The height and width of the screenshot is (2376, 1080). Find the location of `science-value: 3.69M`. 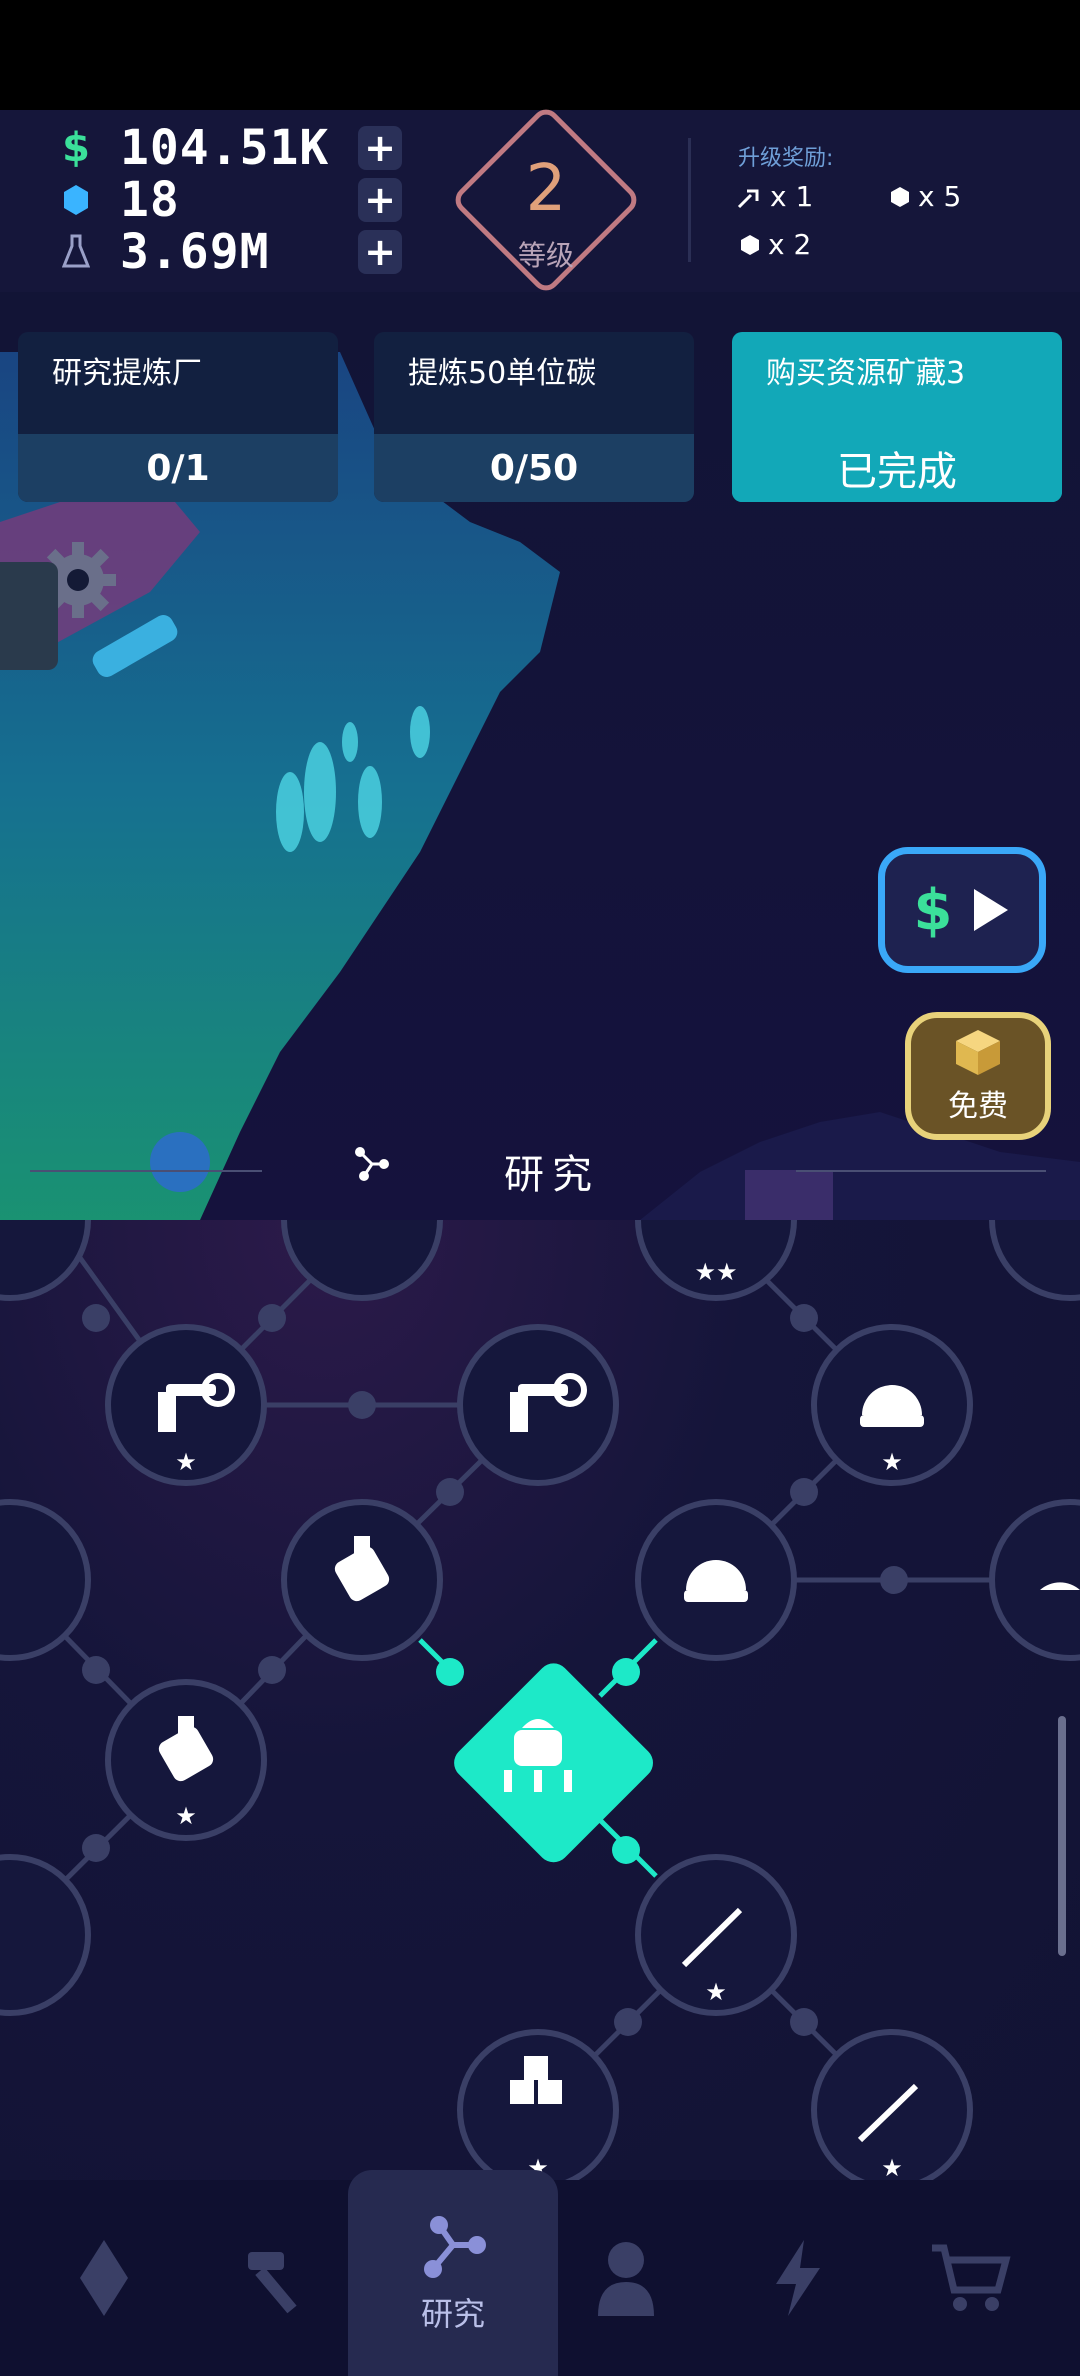

science-value: 3.69M is located at coordinates (195, 252).